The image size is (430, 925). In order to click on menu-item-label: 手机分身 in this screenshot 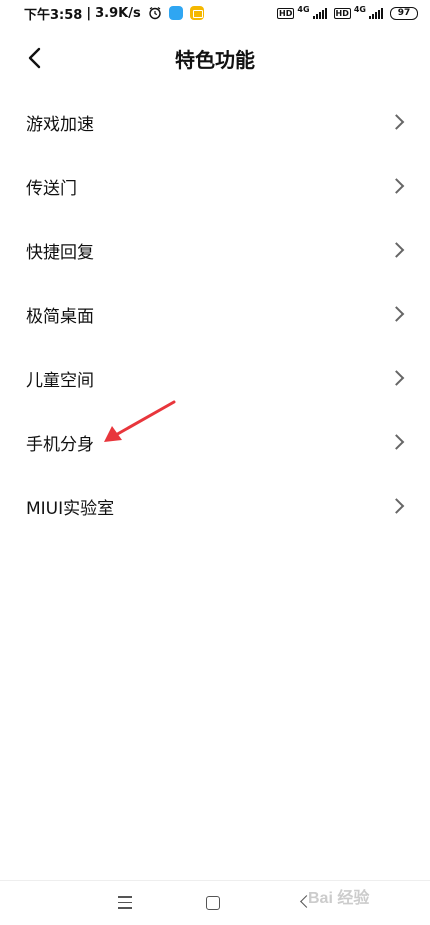, I will do `click(60, 444)`.